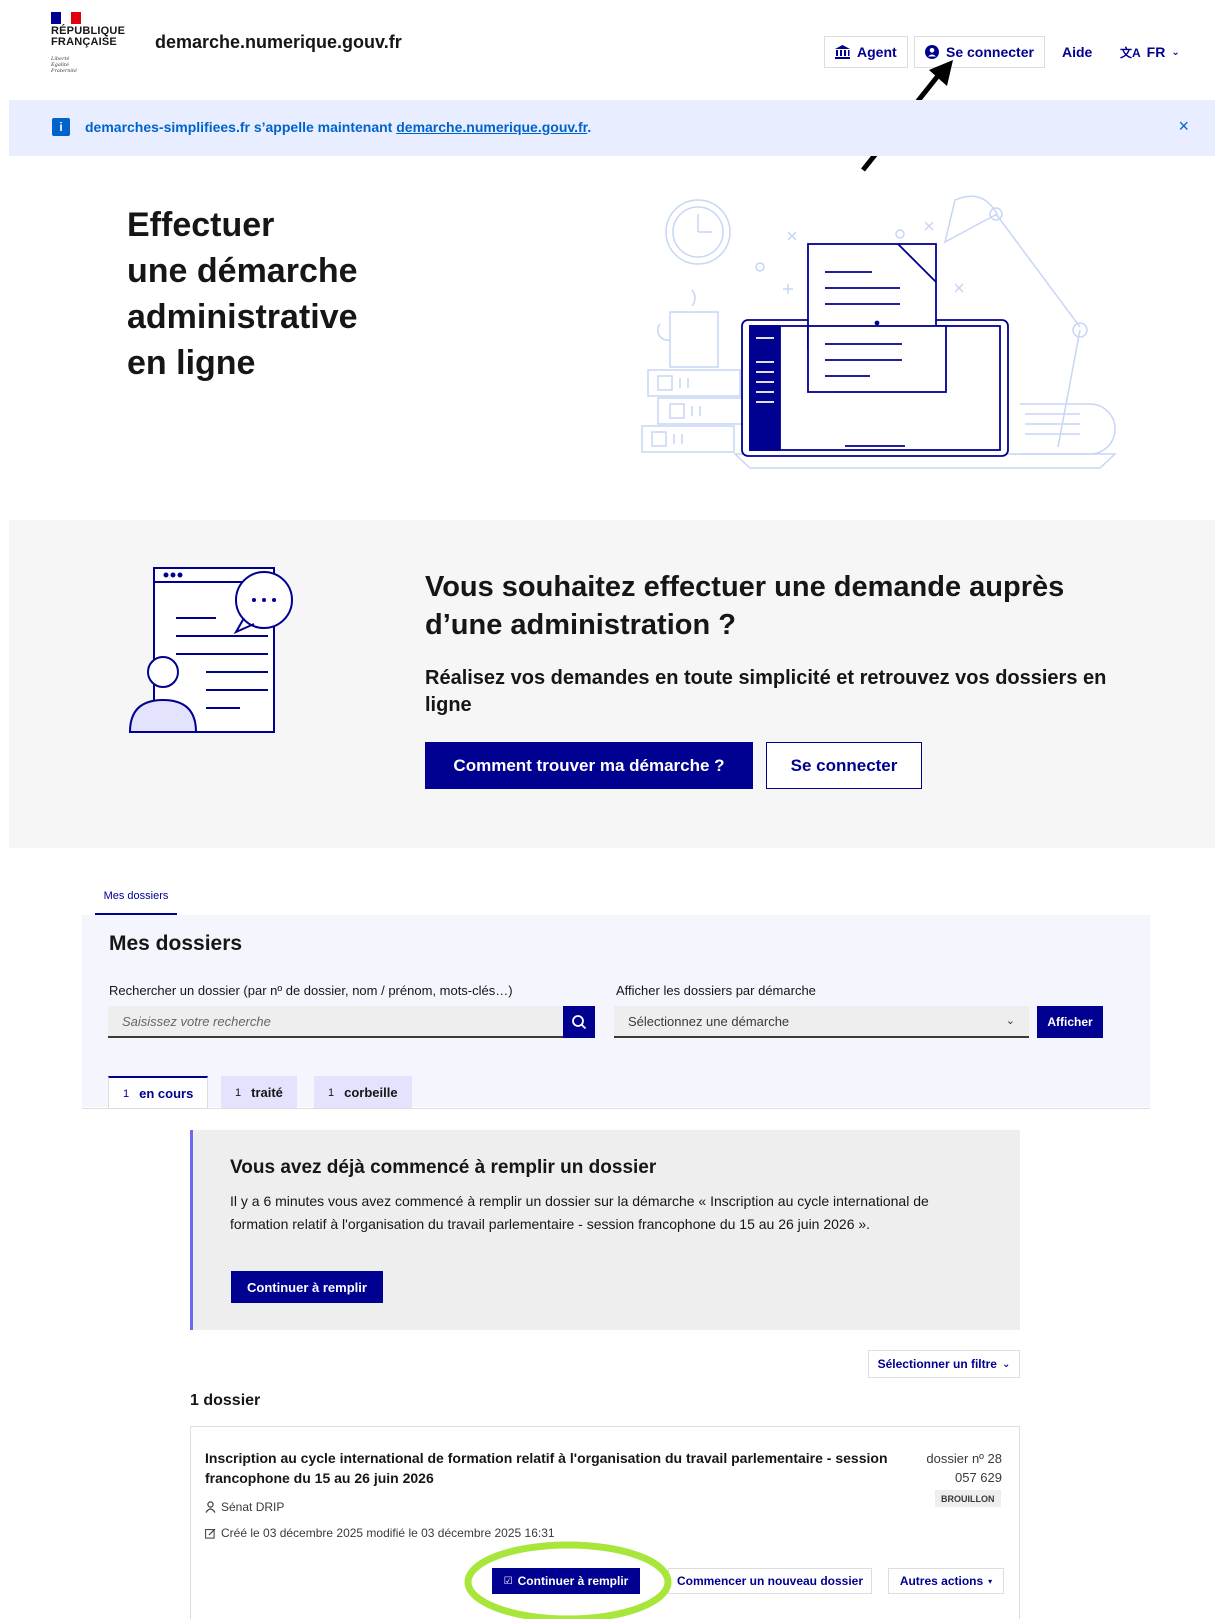 This screenshot has width=1215, height=1619. I want to click on close-icon: ×, so click(1183, 126).